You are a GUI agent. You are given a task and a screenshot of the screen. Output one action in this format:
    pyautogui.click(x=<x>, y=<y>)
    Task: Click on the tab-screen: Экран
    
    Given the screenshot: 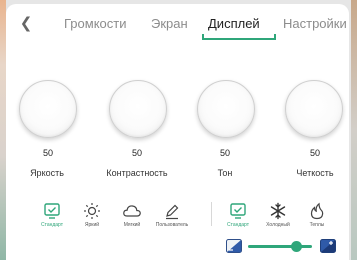 What is the action you would take?
    pyautogui.click(x=169, y=24)
    